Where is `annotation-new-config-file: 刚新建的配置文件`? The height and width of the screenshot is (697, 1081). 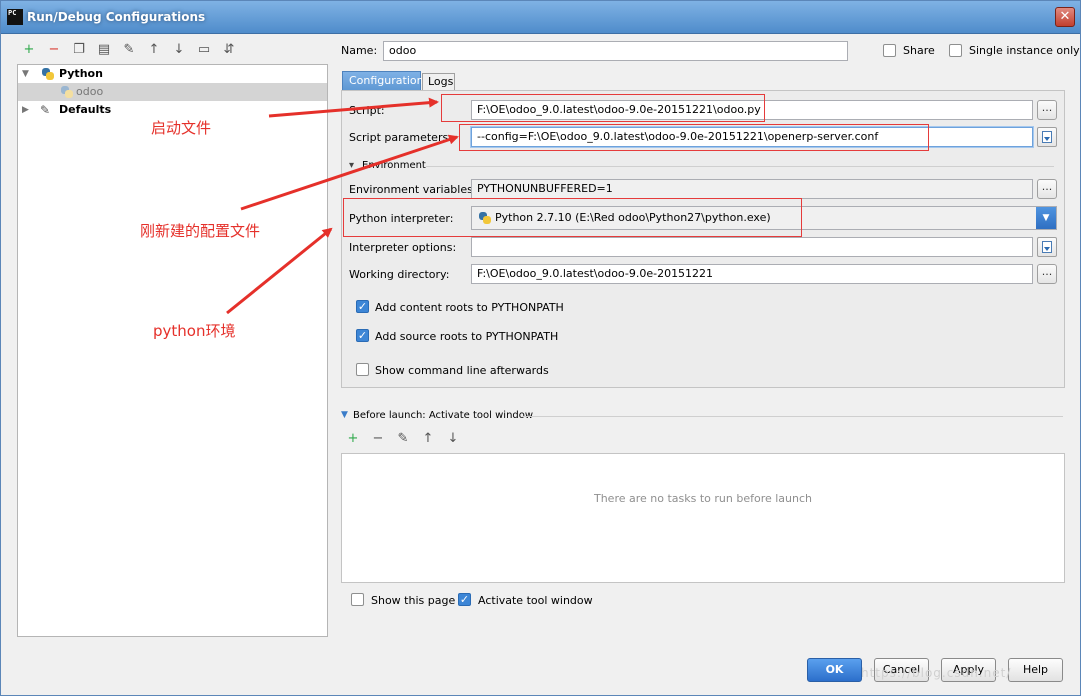
annotation-new-config-file: 刚新建的配置文件 is located at coordinates (200, 231).